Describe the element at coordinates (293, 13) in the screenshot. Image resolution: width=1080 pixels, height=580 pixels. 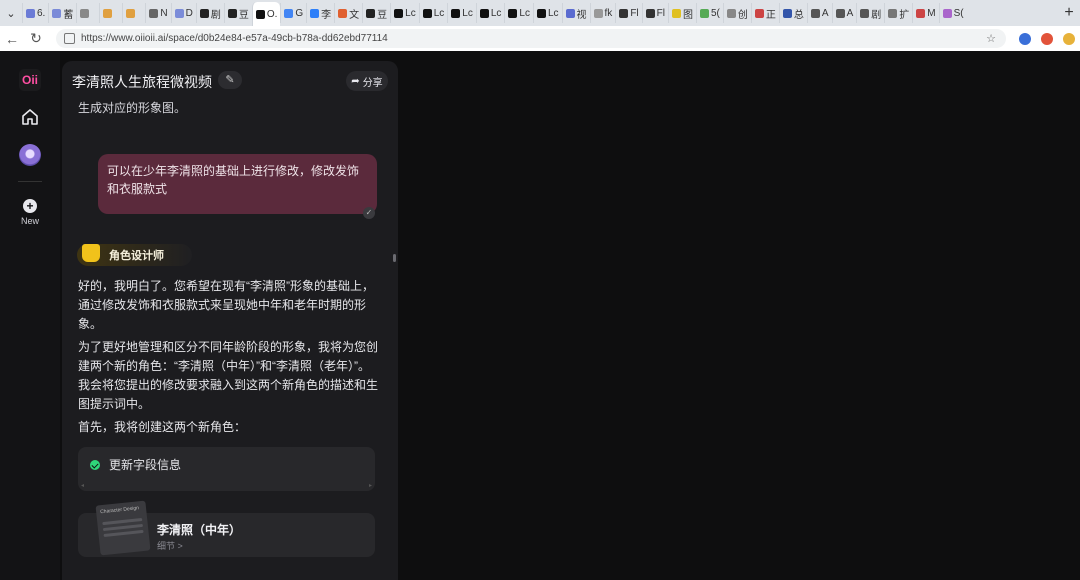
I see `browser-tab: G` at that location.